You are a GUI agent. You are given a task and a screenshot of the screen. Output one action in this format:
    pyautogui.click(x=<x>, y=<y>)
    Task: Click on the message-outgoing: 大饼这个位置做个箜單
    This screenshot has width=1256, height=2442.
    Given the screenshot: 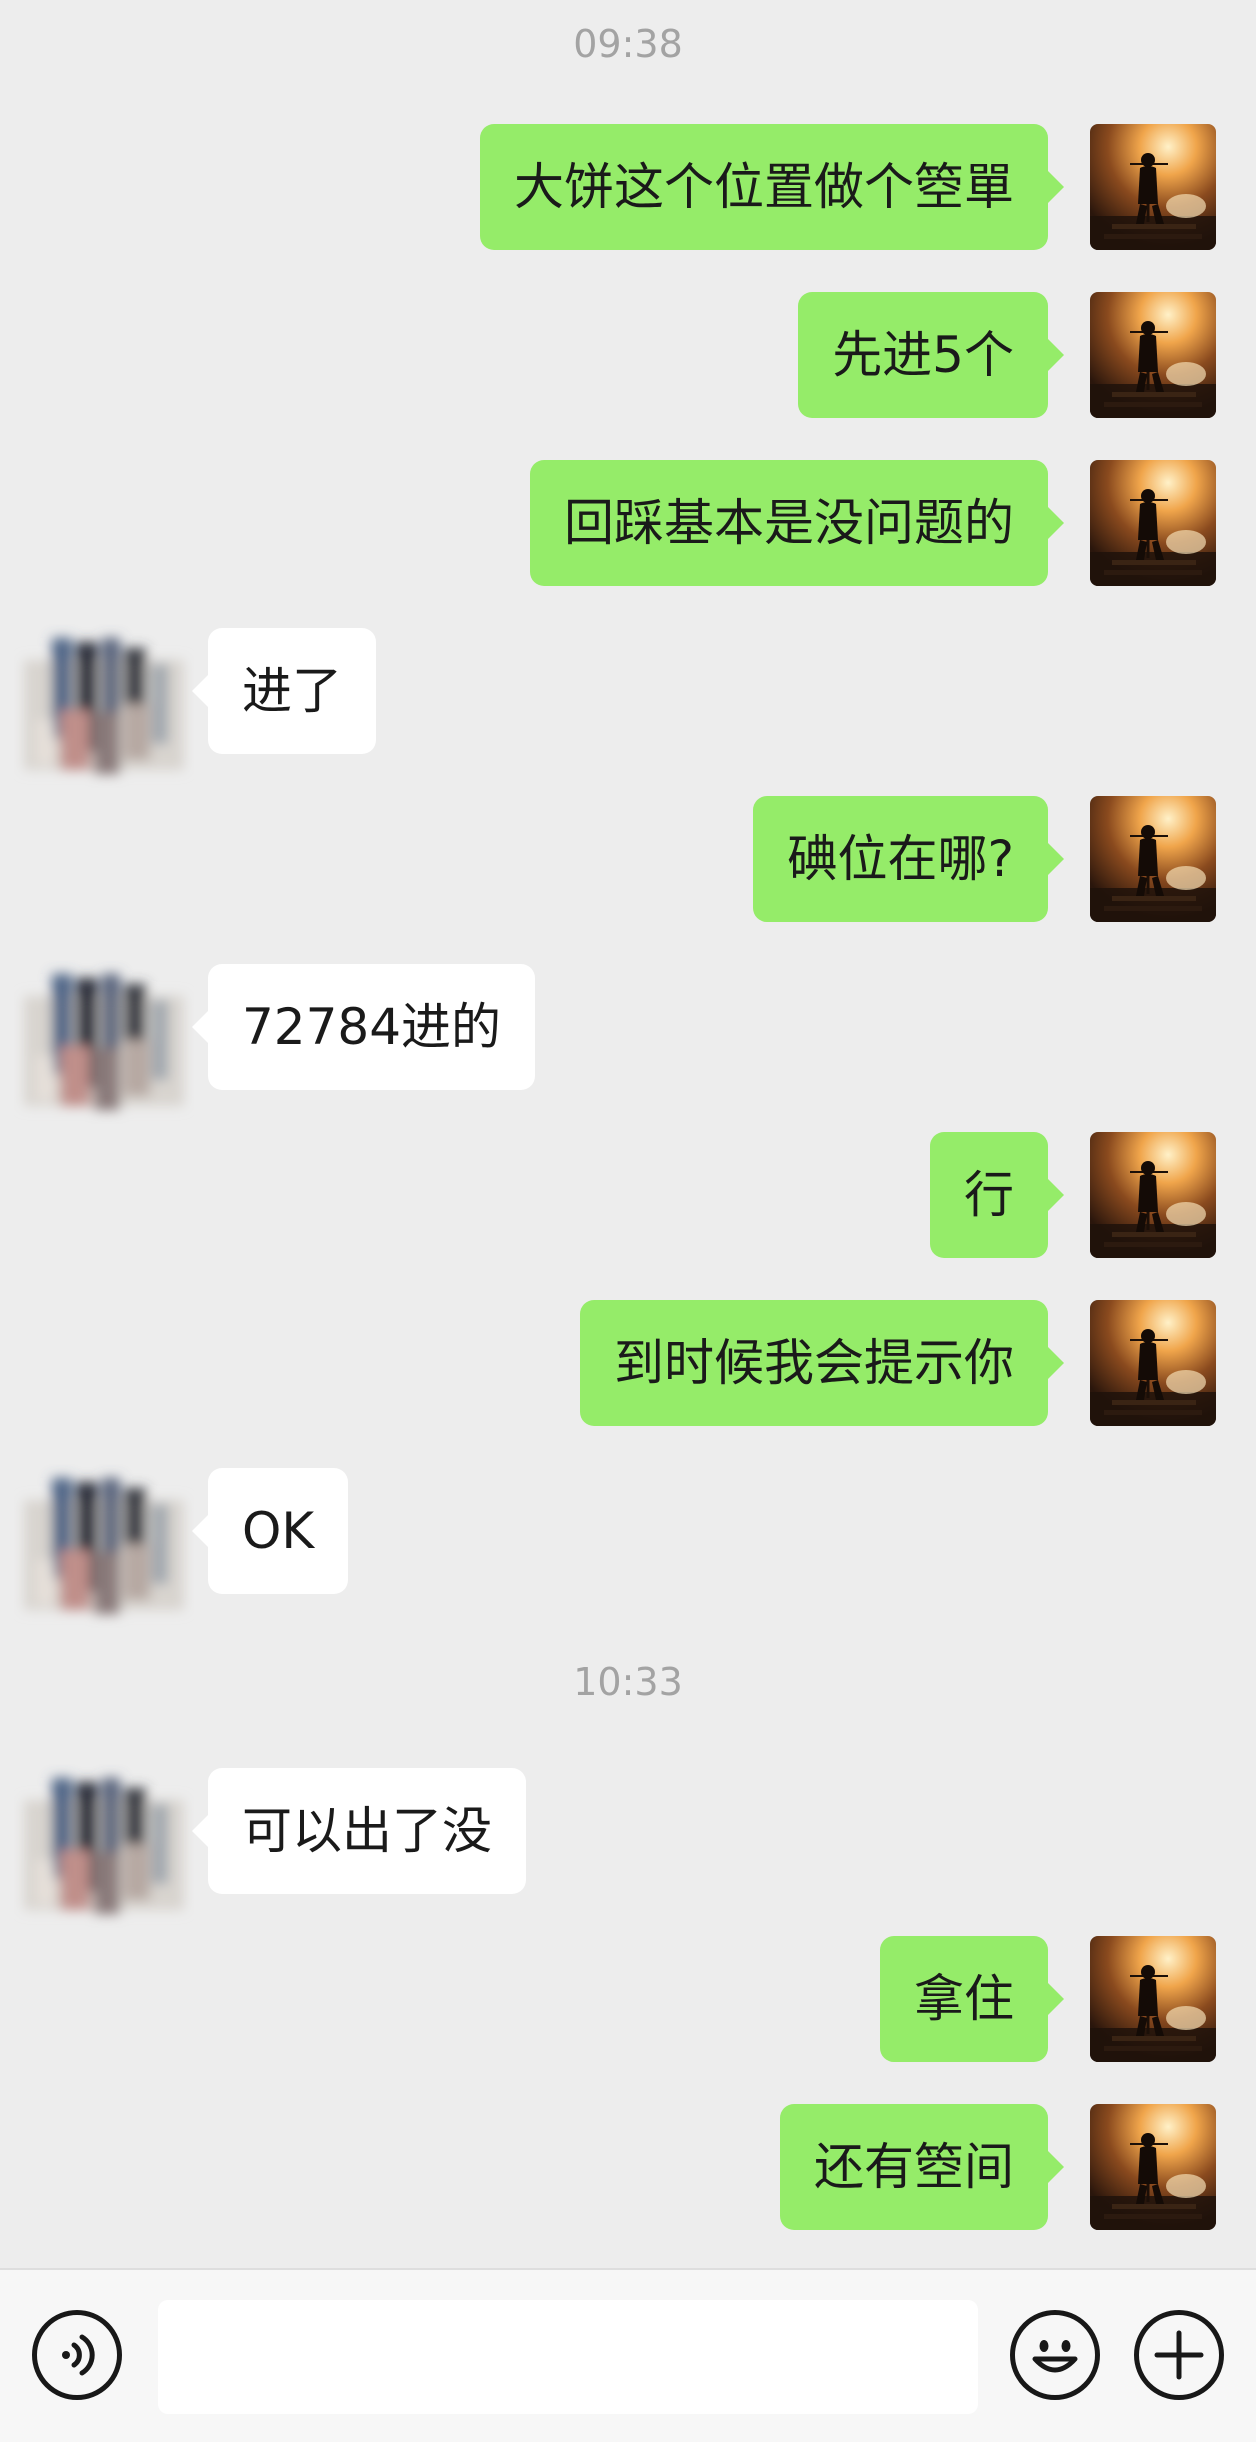 What is the action you would take?
    pyautogui.click(x=628, y=187)
    